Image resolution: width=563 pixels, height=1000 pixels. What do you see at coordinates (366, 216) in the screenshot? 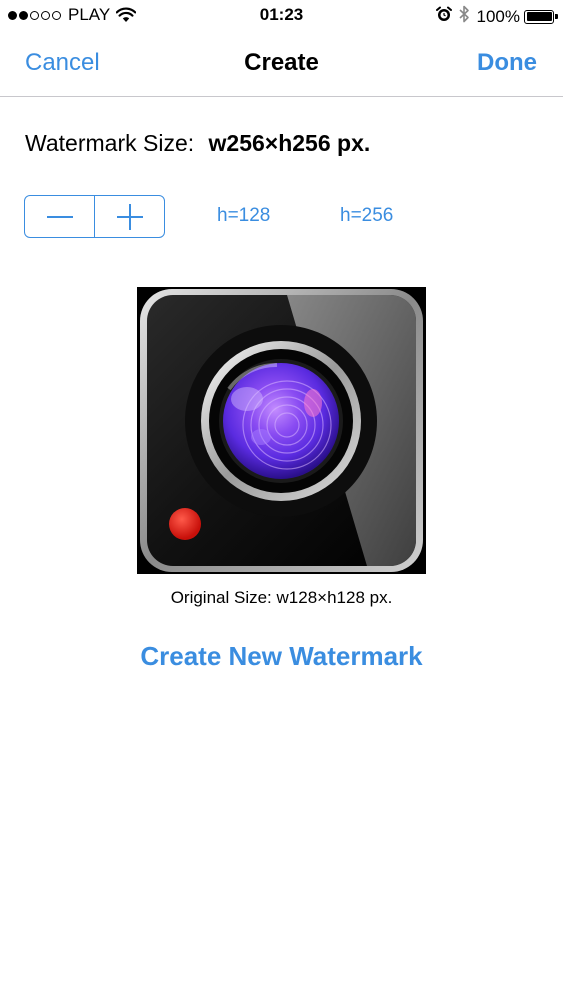
I see `preset-h256-button: h=256` at bounding box center [366, 216].